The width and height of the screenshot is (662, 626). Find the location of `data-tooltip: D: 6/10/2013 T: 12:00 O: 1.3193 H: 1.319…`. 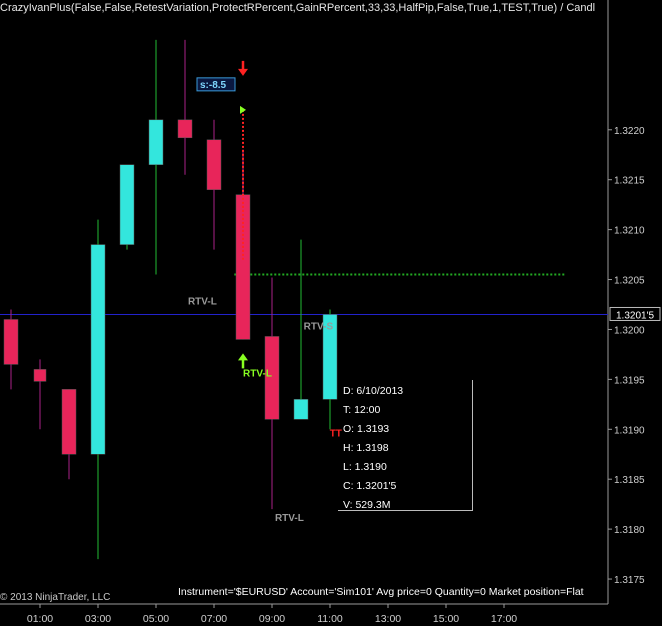

data-tooltip: D: 6/10/2013 T: 12:00 O: 1.3193 H: 1.319… is located at coordinates (405, 445).